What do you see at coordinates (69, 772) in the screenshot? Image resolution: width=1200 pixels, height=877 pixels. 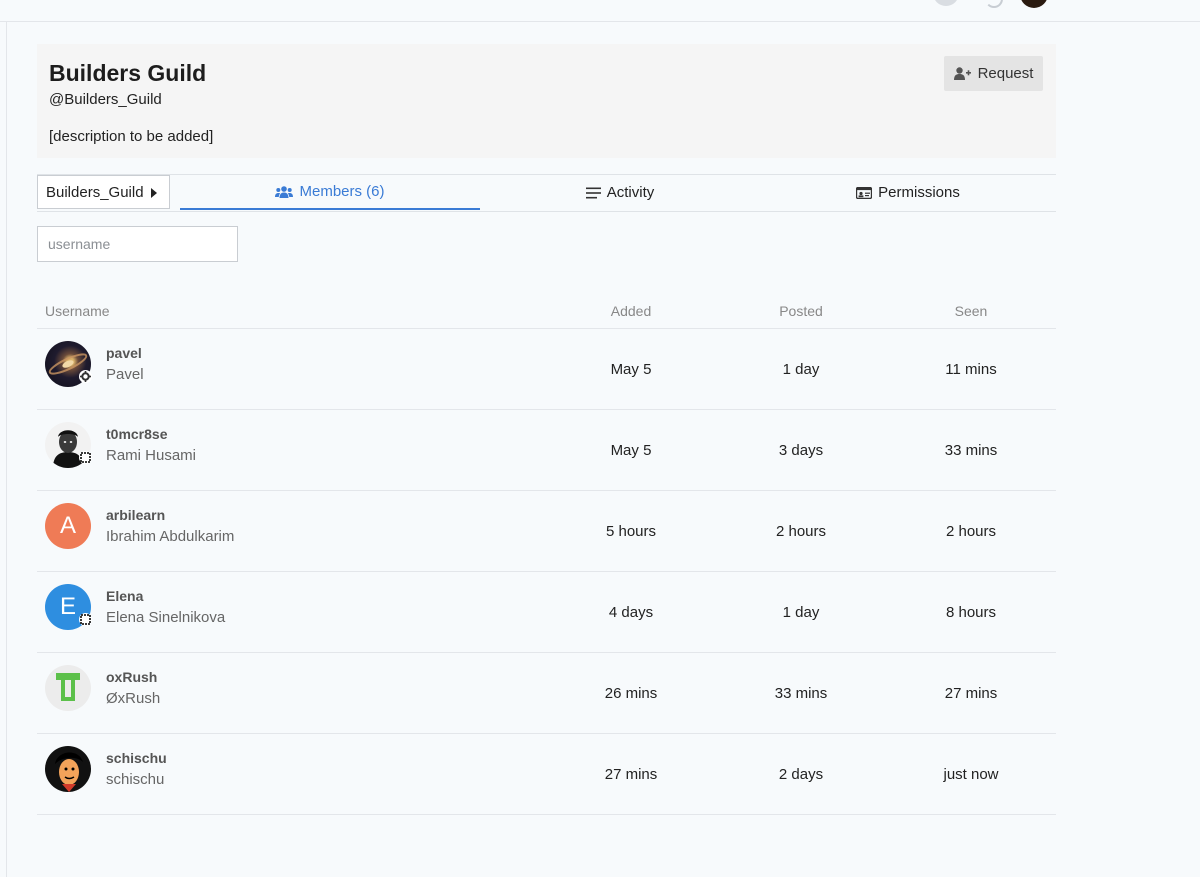 I see `cartoon-image` at bounding box center [69, 772].